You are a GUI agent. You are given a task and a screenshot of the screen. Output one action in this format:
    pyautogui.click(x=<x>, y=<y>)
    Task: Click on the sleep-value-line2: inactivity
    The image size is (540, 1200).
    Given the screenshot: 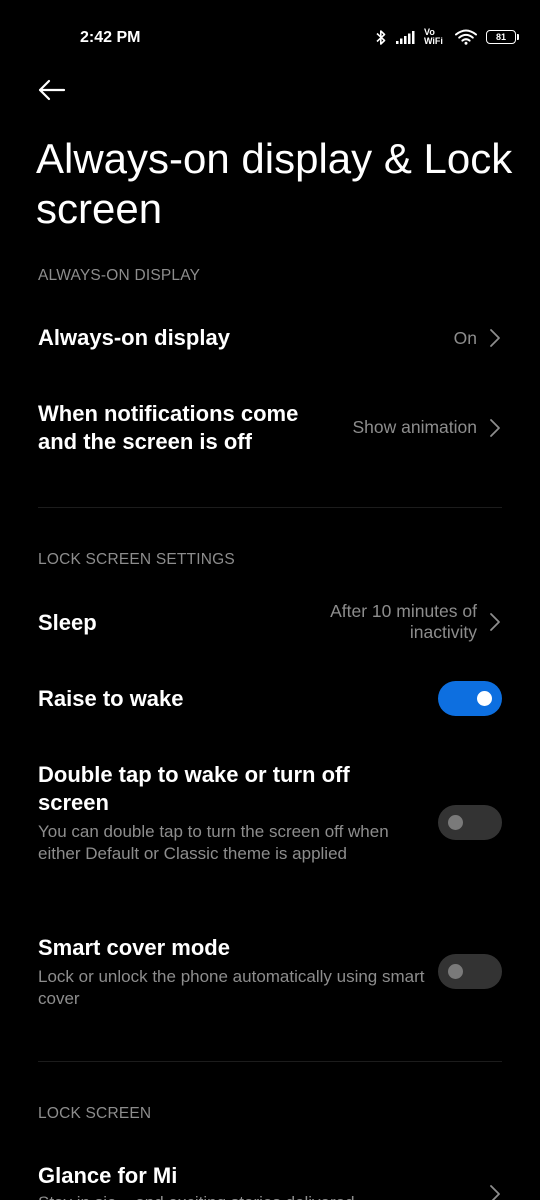 What is the action you would take?
    pyautogui.click(x=443, y=632)
    